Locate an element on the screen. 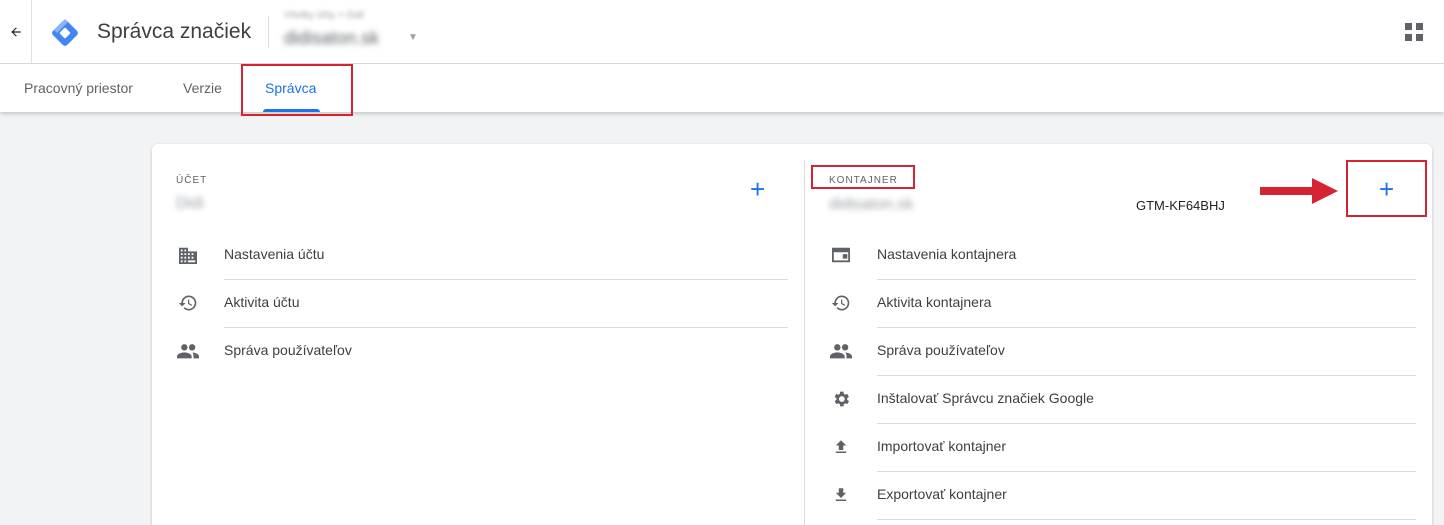 The width and height of the screenshot is (1444, 525). container-activity-item: Aktivita kontajnera is located at coordinates (1122, 303).